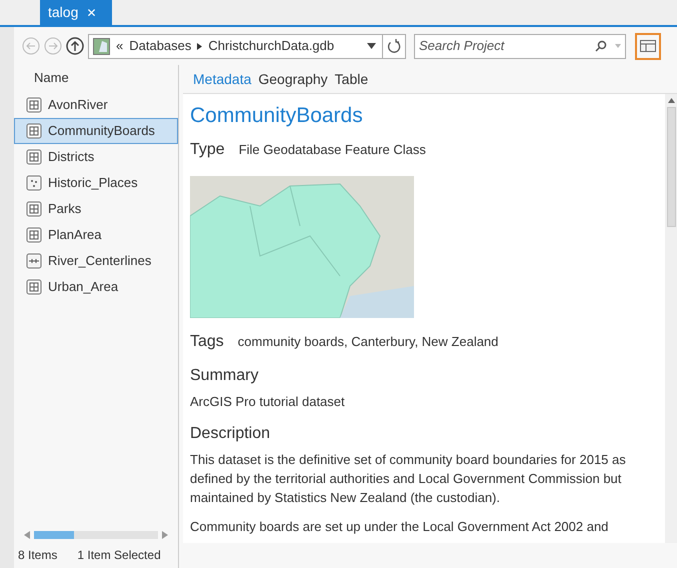  I want to click on path-field: « Databases ChristchurchData.gdb, so click(247, 46).